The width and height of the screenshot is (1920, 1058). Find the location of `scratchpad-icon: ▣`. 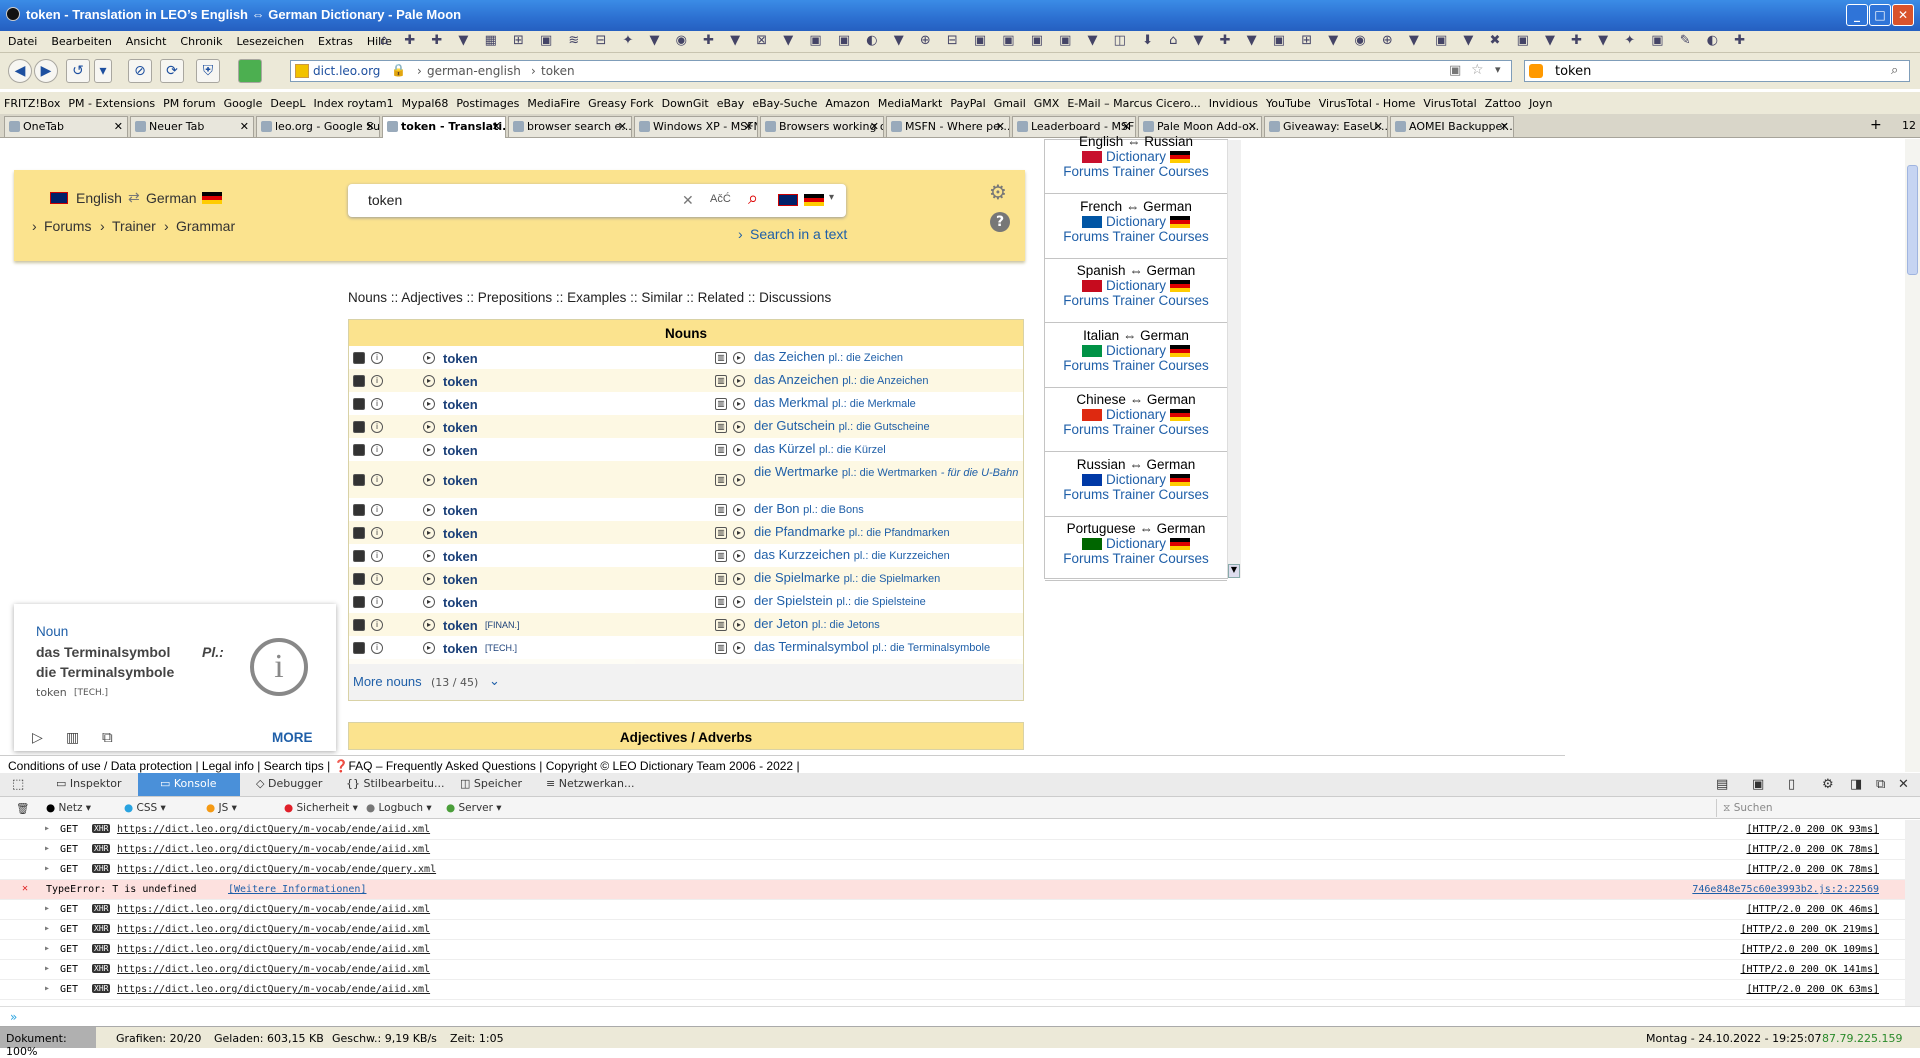

scratchpad-icon: ▣ is located at coordinates (1758, 784).